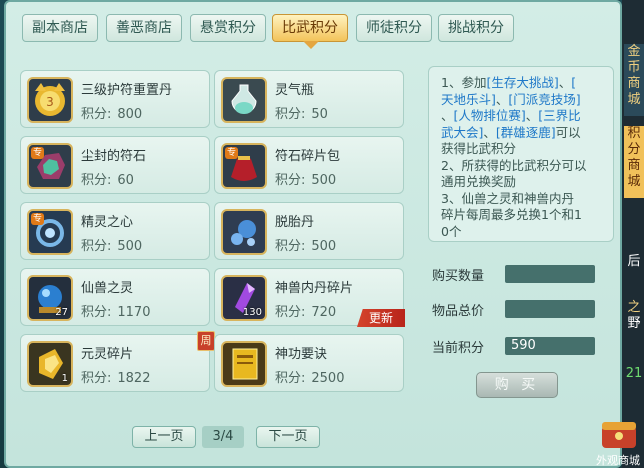 Image resolution: width=644 pixels, height=468 pixels. I want to click on tab-pvp-points: 比武积分, so click(310, 31).